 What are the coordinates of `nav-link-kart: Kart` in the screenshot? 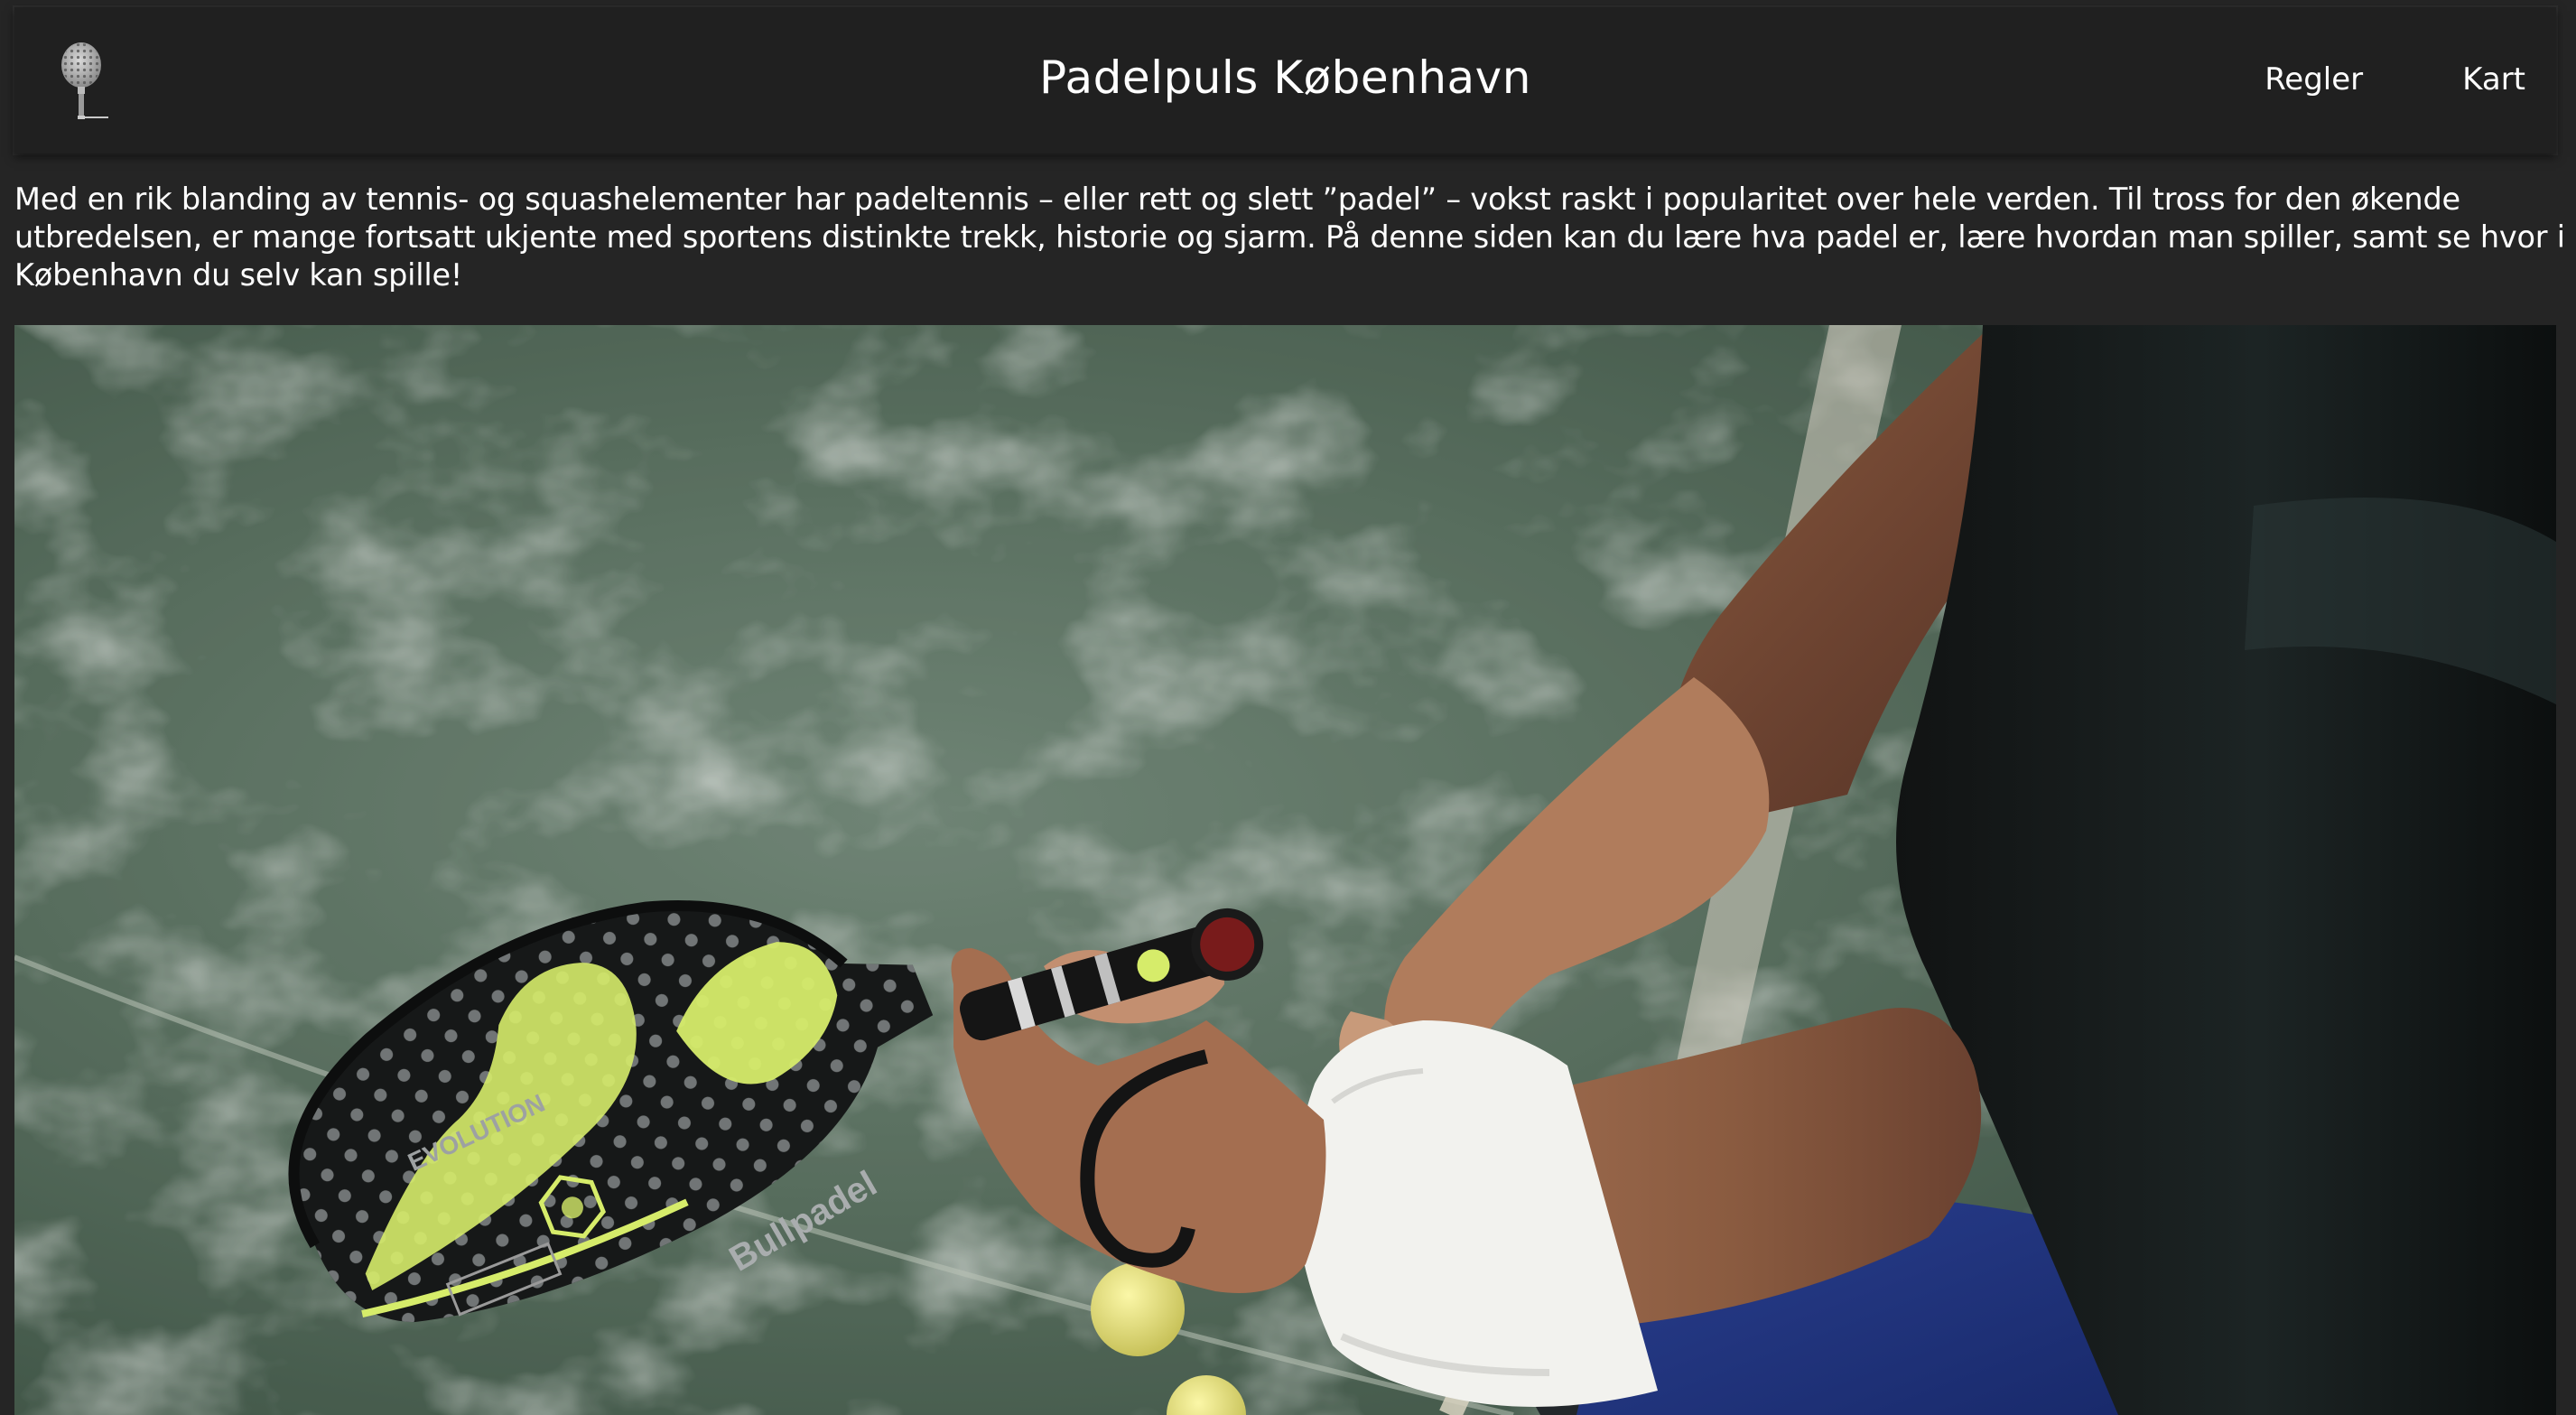 It's located at (2493, 79).